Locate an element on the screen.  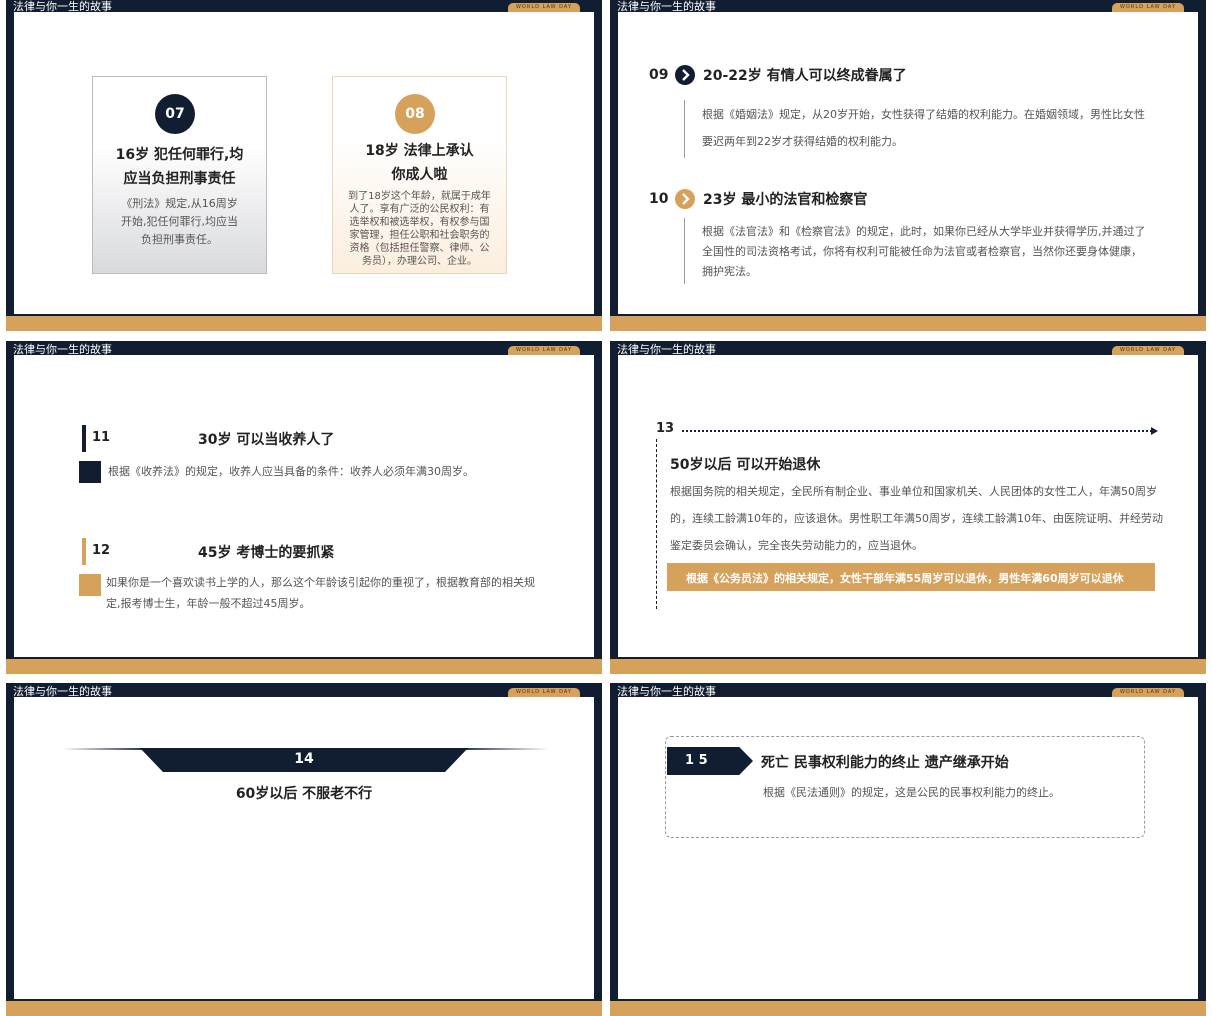
item-12-accent-bar is located at coordinates (84, 551).